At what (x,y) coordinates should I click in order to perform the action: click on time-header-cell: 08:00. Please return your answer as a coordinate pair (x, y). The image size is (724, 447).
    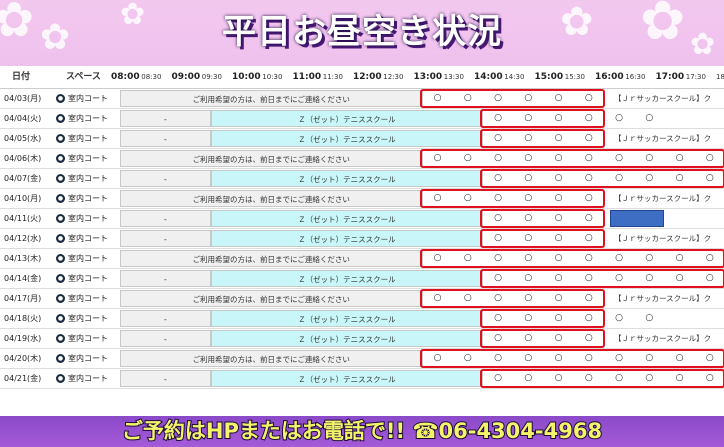
    Looking at the image, I should click on (125, 77).